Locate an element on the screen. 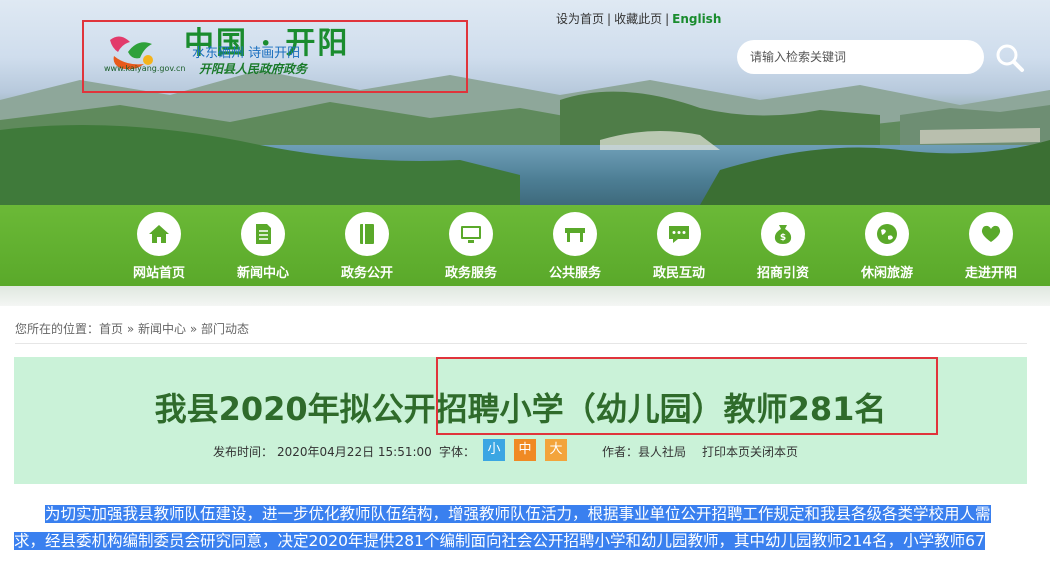 The image size is (1050, 565). nav-item-investment: $ 招商引资 is located at coordinates (782, 245).